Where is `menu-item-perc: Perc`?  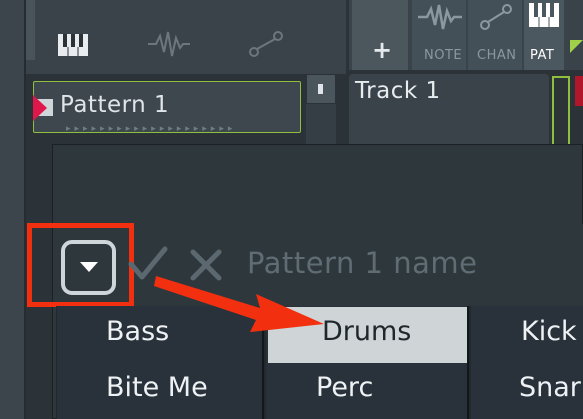 menu-item-perc: Perc is located at coordinates (344, 387).